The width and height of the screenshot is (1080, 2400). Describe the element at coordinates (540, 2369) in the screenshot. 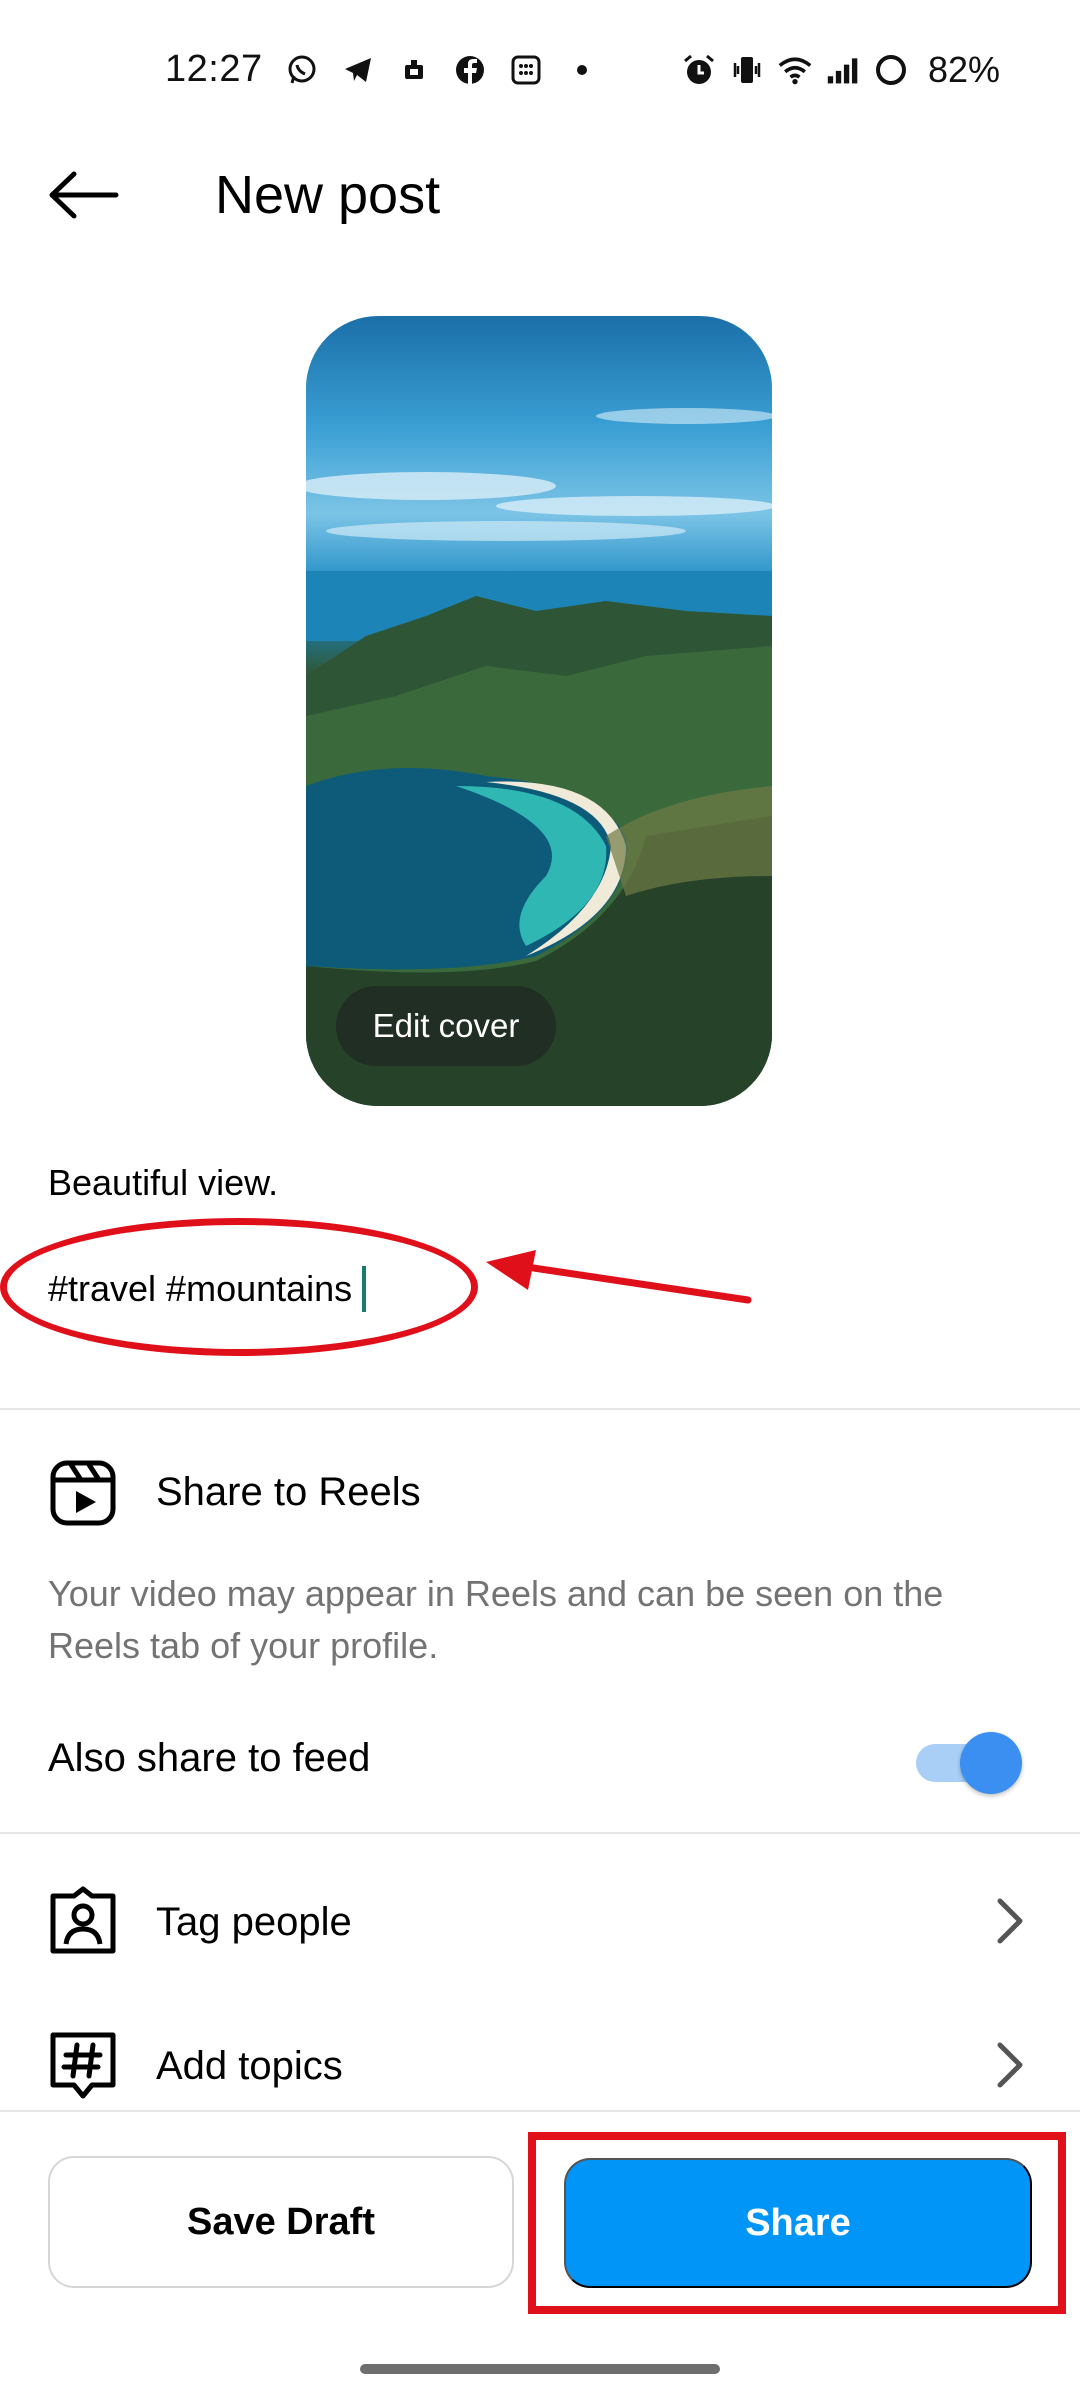

I see `home-indicator` at that location.